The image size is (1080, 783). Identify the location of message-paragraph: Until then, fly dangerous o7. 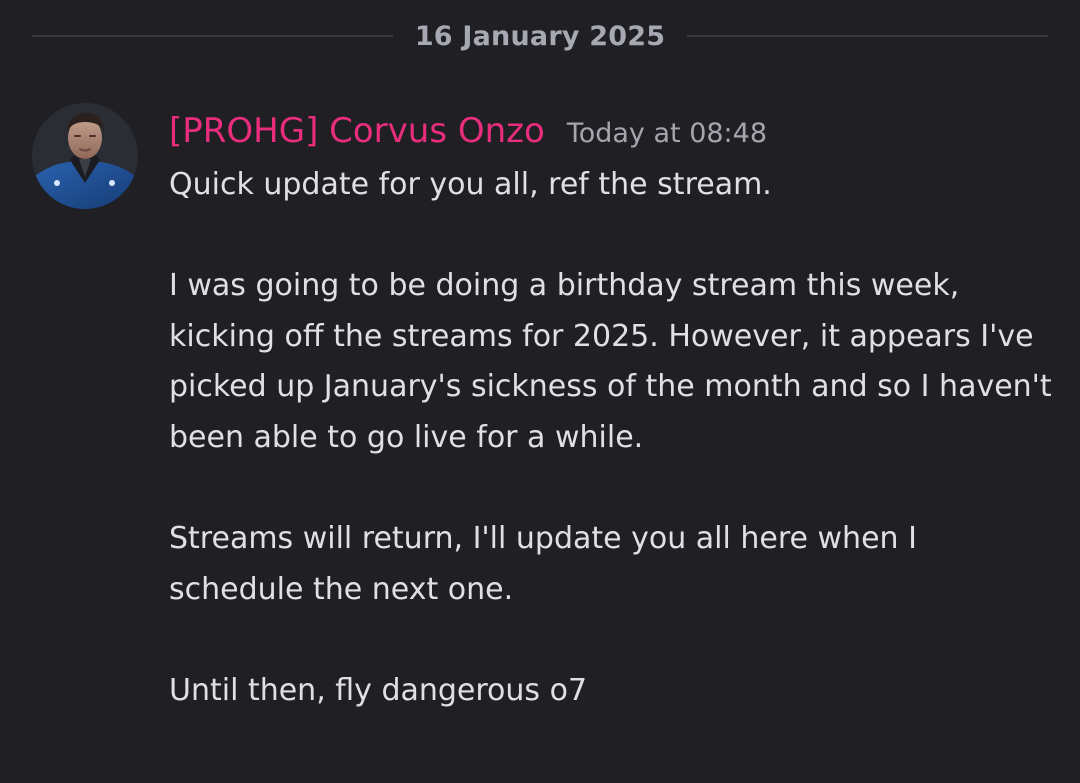
(378, 690).